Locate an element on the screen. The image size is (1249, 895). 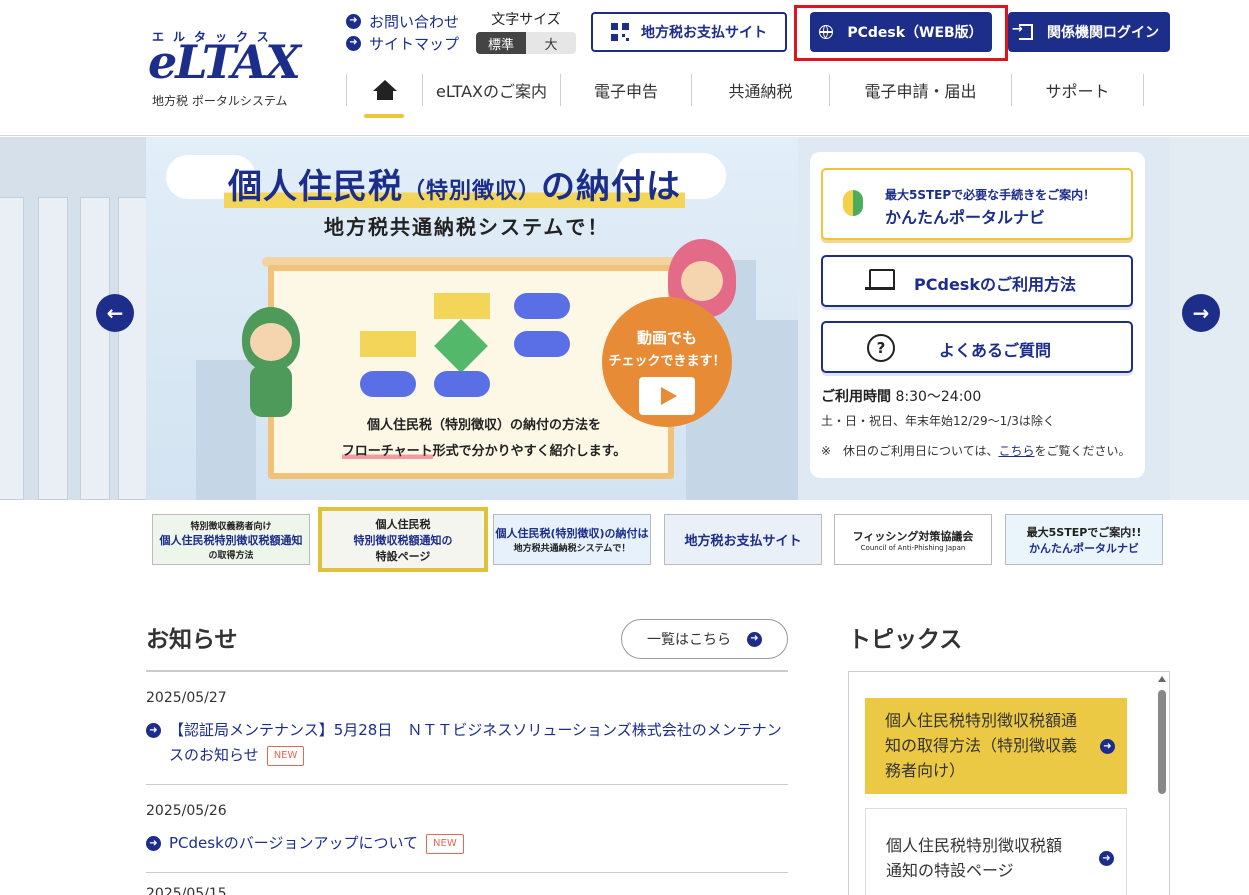
topics-scrollbar is located at coordinates (1162, 783).